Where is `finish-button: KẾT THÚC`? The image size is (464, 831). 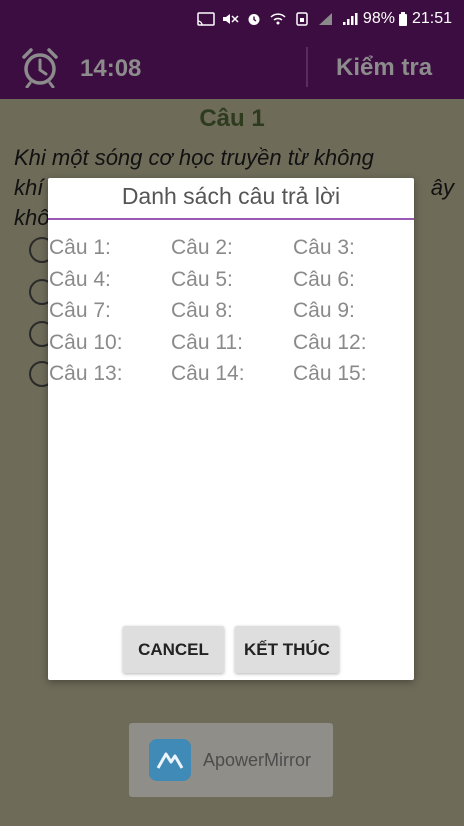
finish-button: KẾT THÚC is located at coordinates (287, 649).